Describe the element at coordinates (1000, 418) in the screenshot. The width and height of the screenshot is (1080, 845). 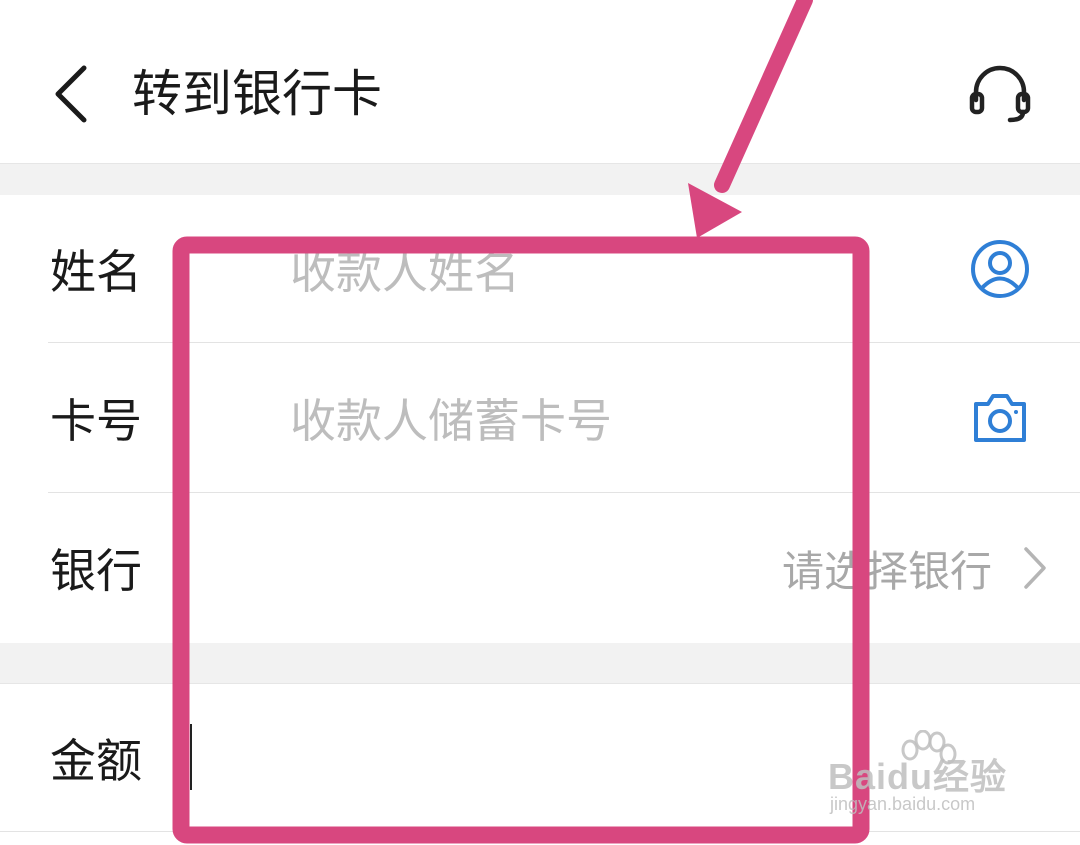
I see `camera-icon` at that location.